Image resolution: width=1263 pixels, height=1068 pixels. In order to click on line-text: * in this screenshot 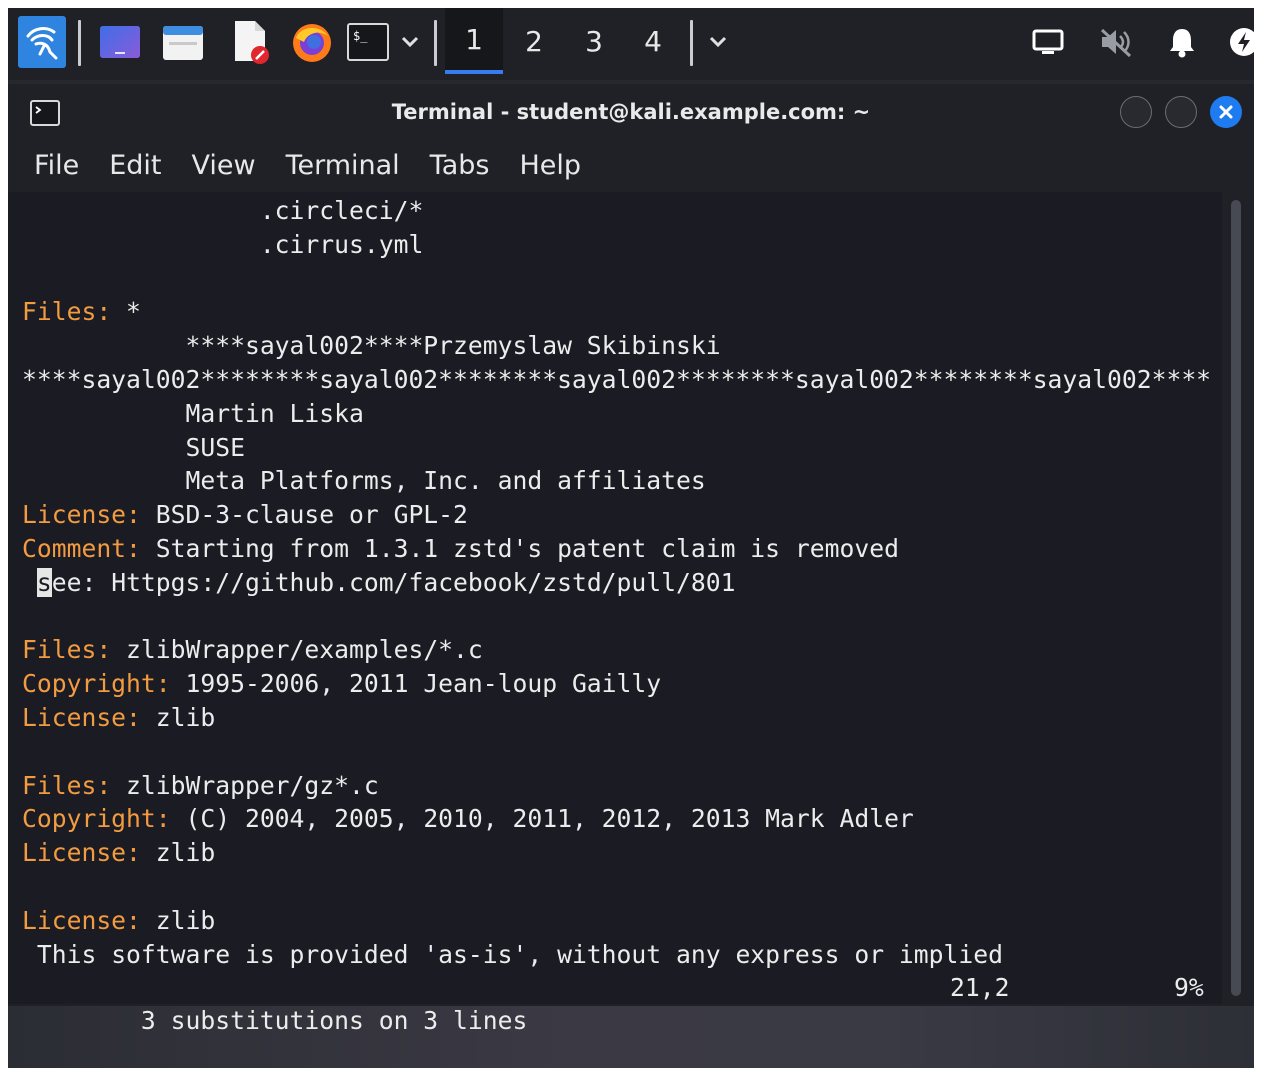, I will do `click(126, 312)`.